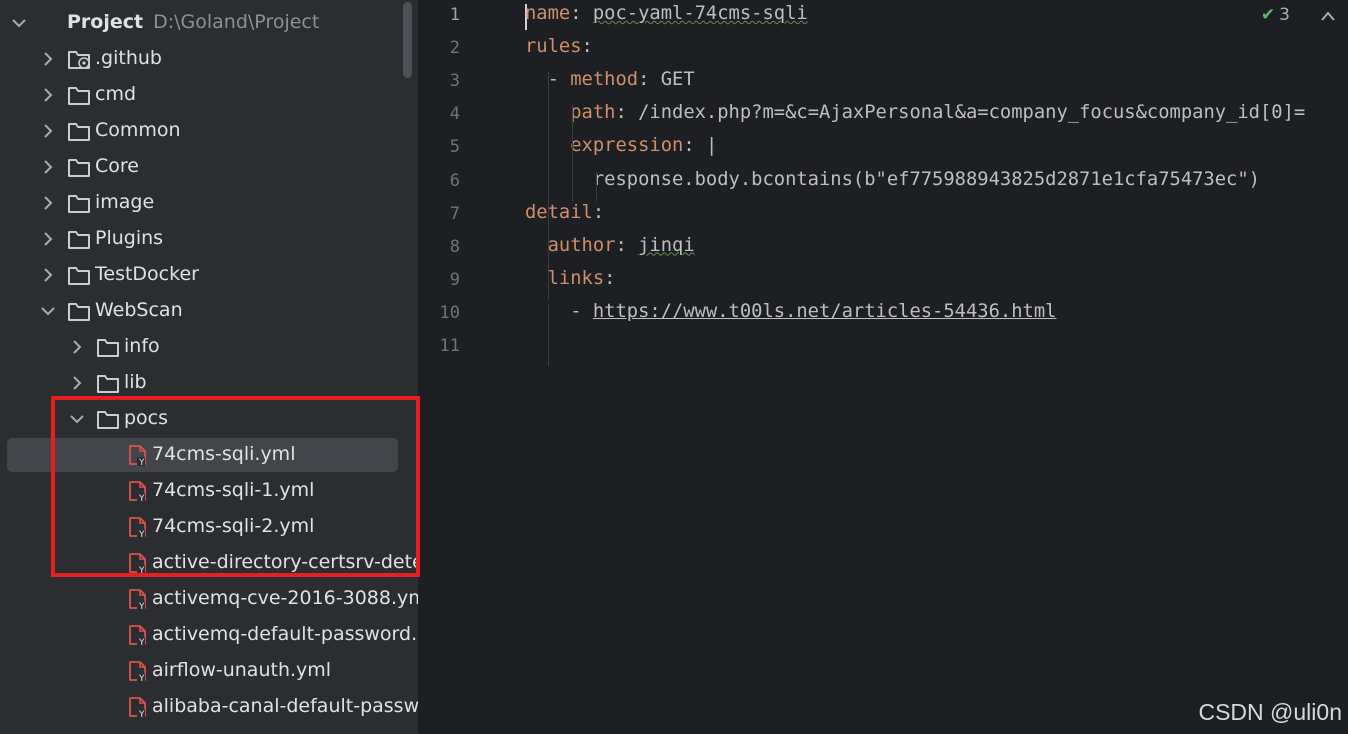 This screenshot has width=1348, height=734. Describe the element at coordinates (285, 634) in the screenshot. I see `tree-item-label: activemq-default-password.ym` at that location.